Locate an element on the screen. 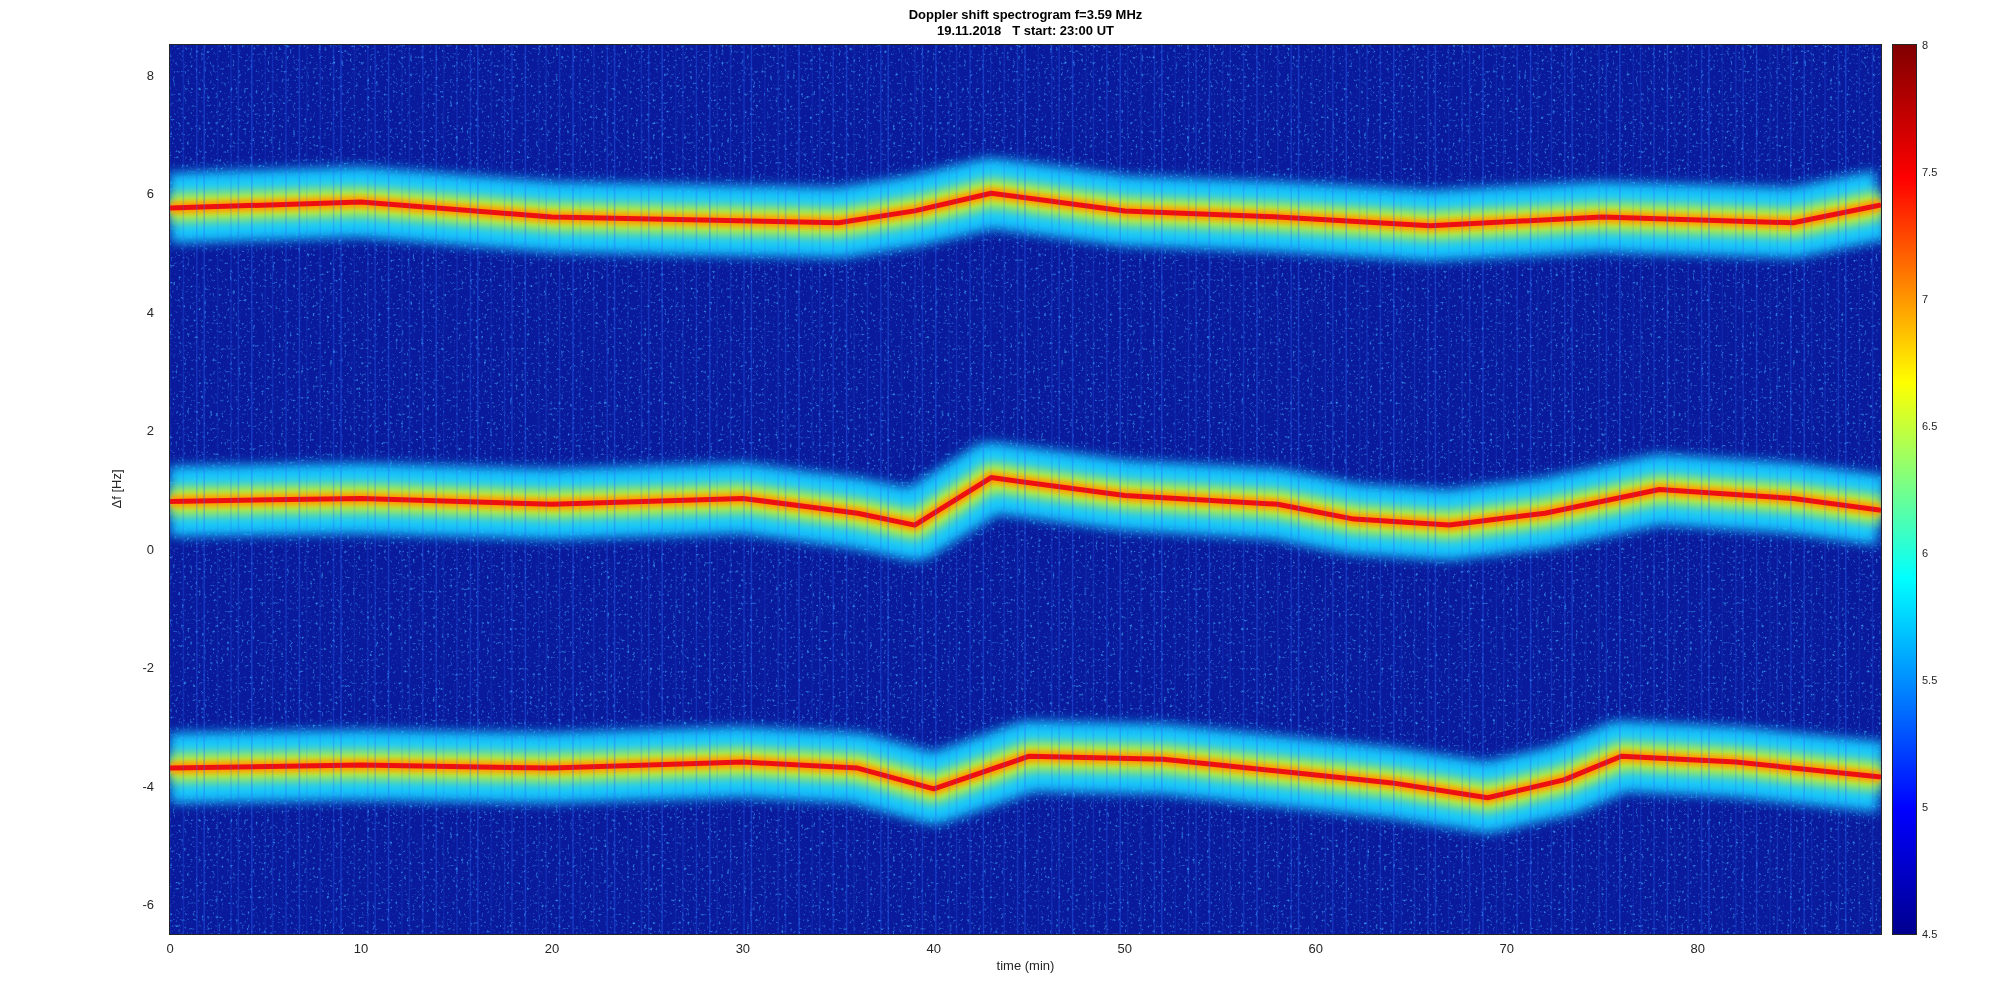  x-tick-label: 0 is located at coordinates (170, 948).